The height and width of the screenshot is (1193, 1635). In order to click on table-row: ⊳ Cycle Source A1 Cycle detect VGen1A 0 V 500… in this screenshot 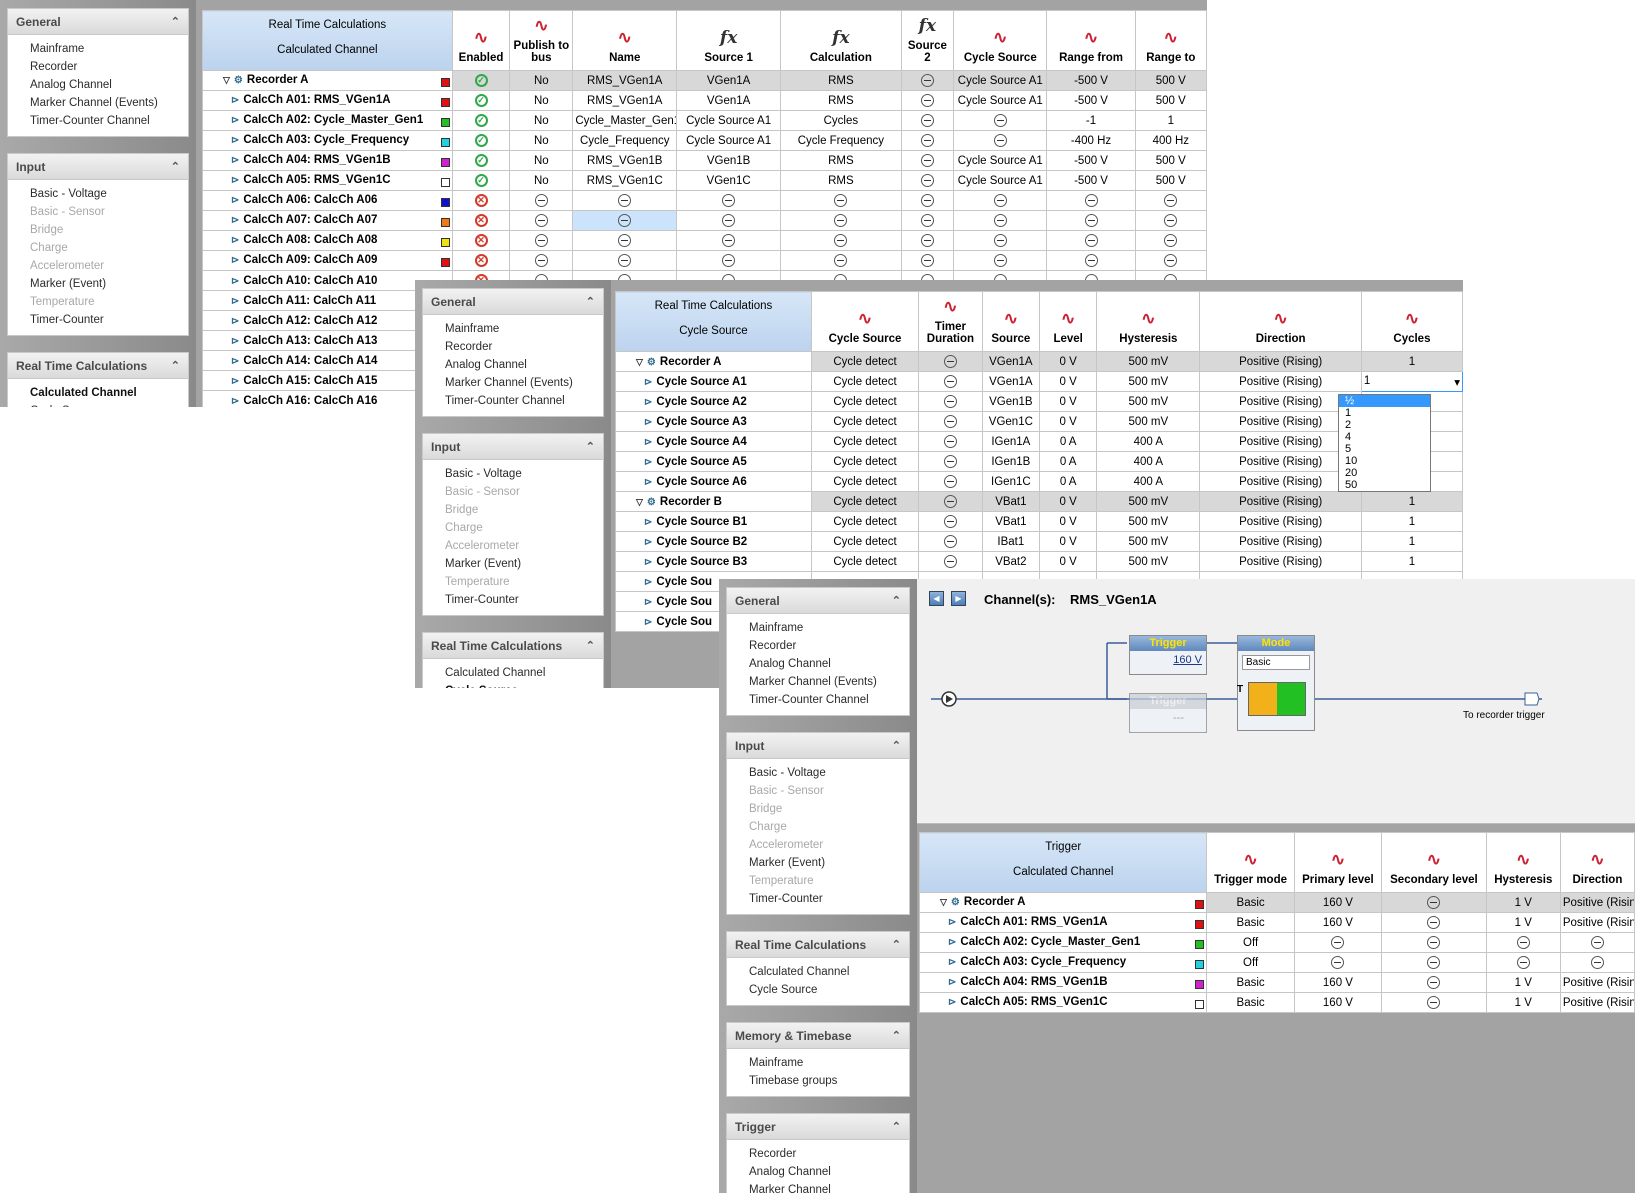, I will do `click(1039, 381)`.